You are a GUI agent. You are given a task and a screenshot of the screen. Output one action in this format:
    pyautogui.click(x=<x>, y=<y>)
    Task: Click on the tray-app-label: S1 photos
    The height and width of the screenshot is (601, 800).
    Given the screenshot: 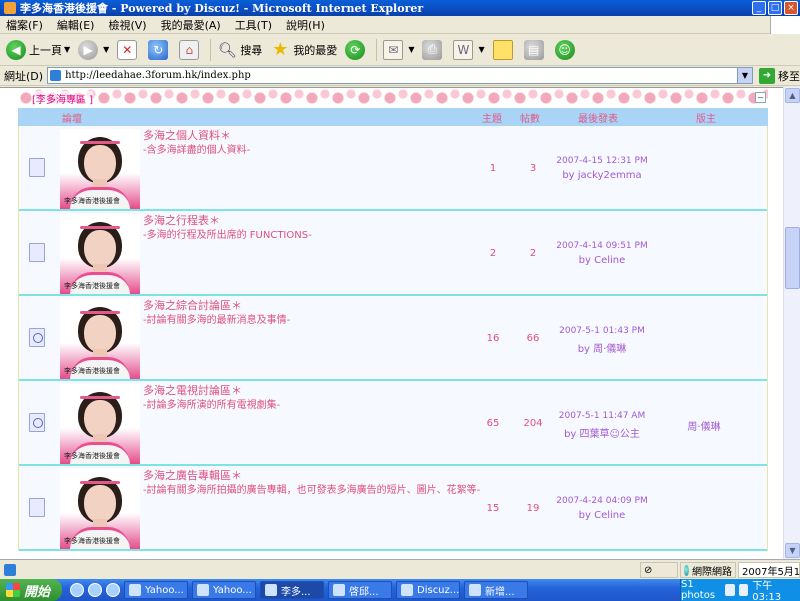 What is the action you would take?
    pyautogui.click(x=701, y=590)
    